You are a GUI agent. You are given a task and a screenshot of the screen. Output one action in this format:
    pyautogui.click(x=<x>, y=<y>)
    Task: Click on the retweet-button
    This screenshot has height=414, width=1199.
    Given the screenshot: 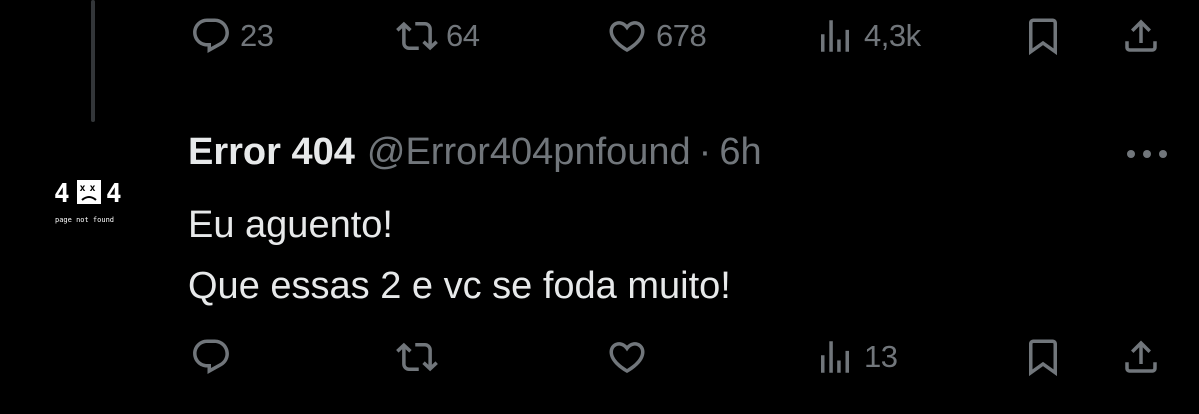 What is the action you would take?
    pyautogui.click(x=417, y=357)
    